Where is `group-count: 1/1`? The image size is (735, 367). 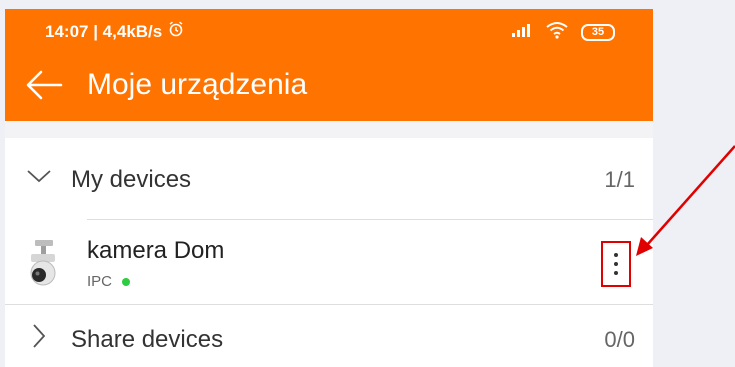
group-count: 1/1 is located at coordinates (619, 179).